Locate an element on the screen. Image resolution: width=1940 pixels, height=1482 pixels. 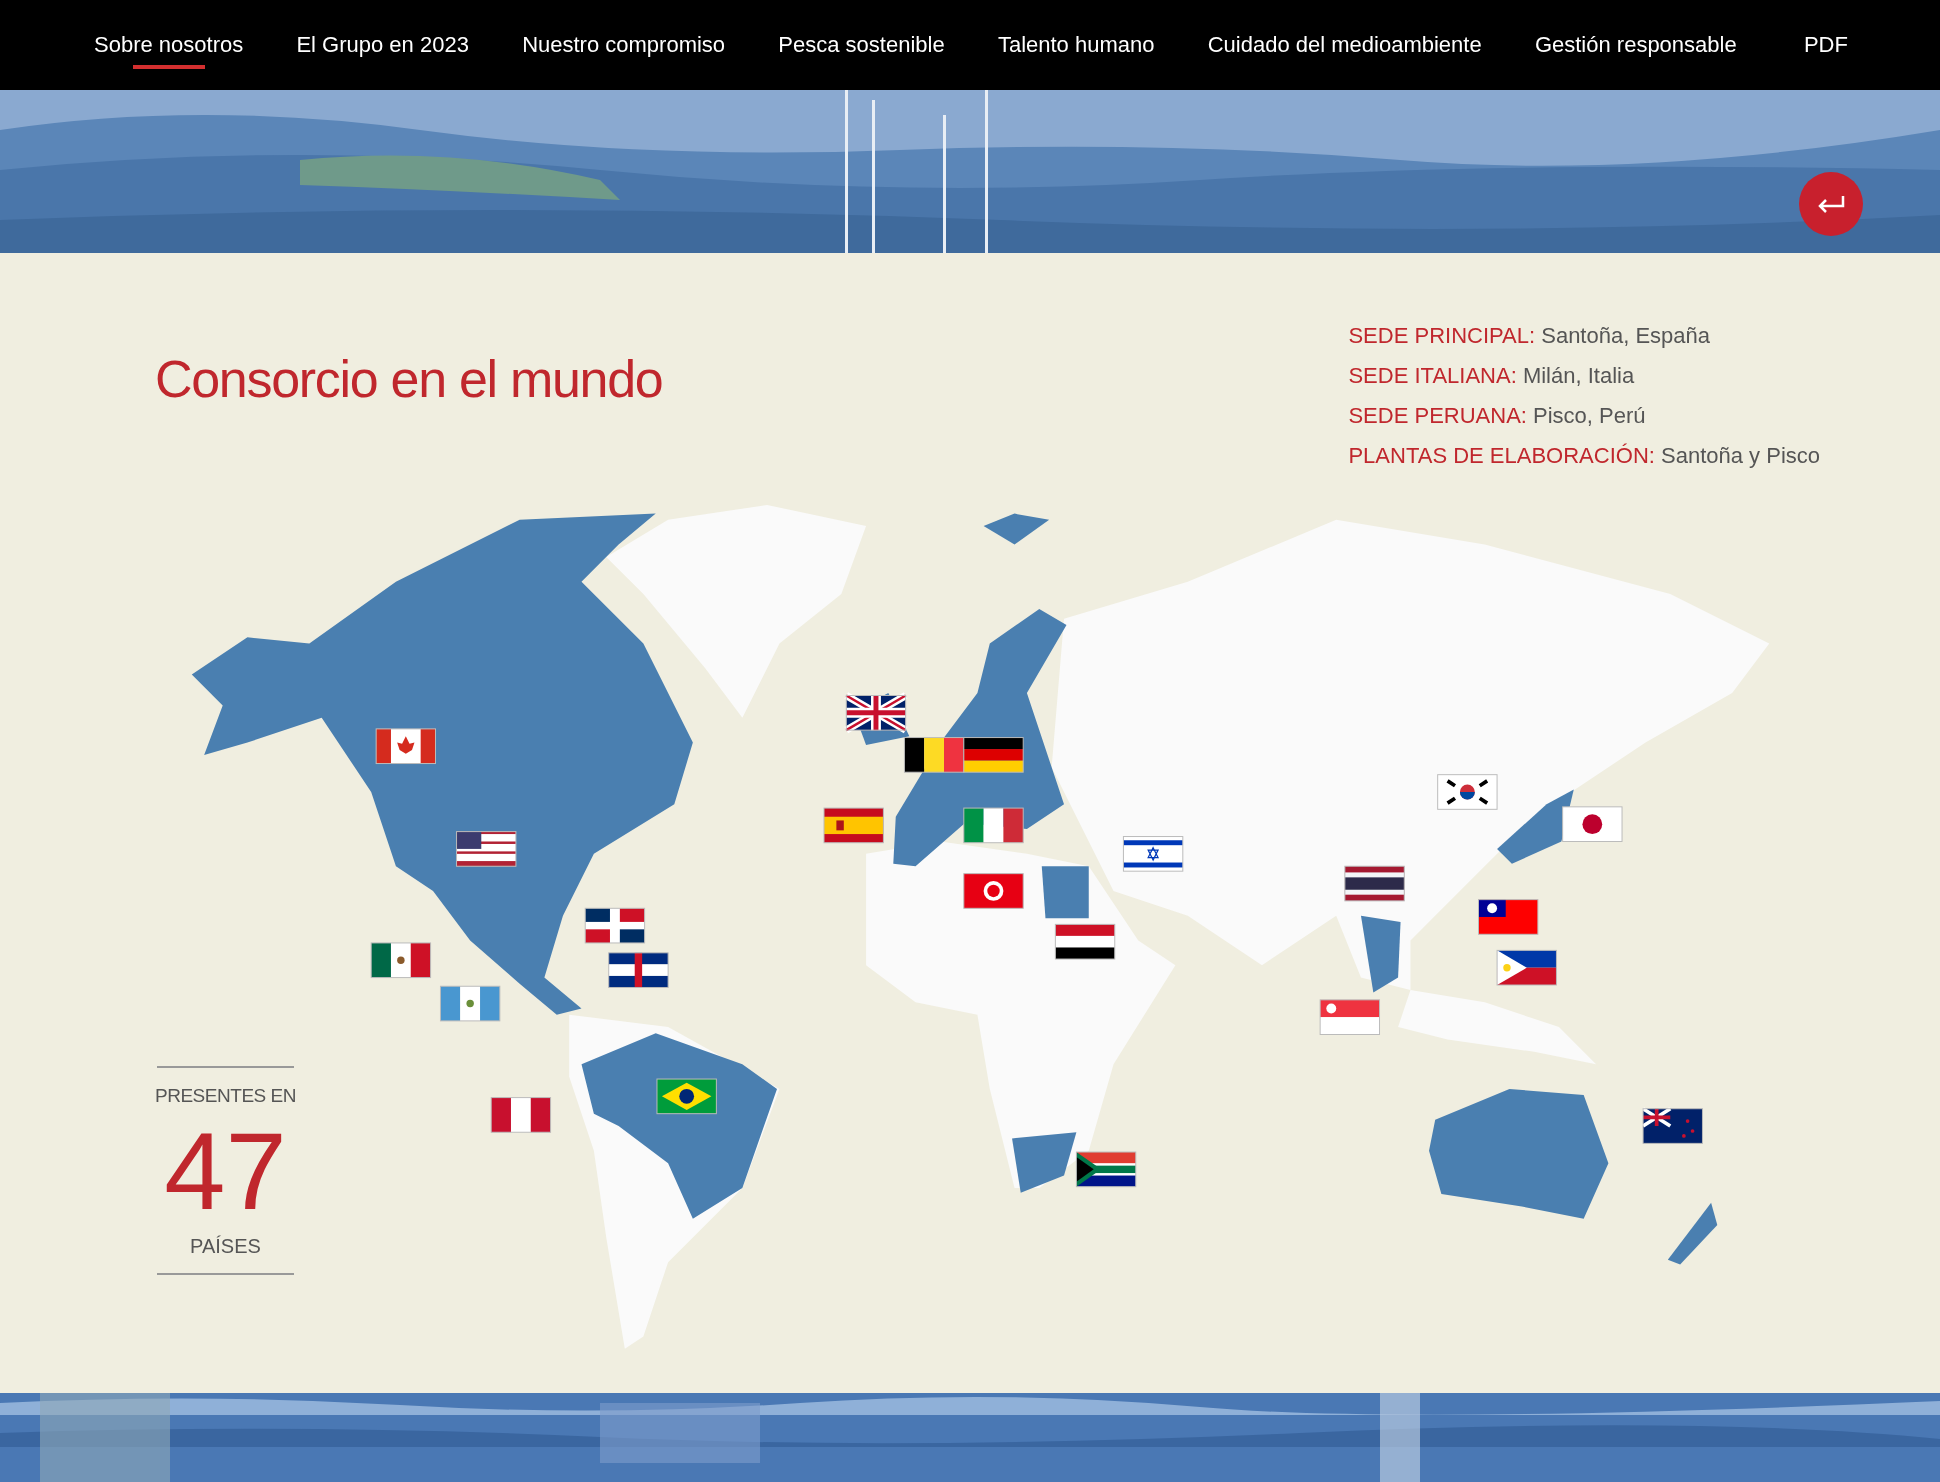
nav-link: Nuestro compromiso is located at coordinates (624, 45).